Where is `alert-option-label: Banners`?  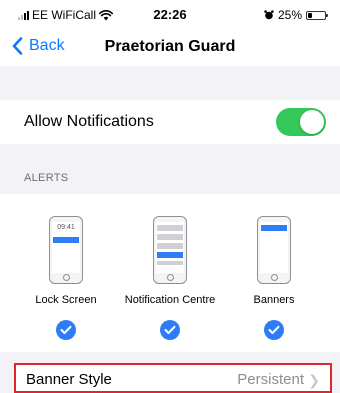
alert-option-label: Banners is located at coordinates (274, 300).